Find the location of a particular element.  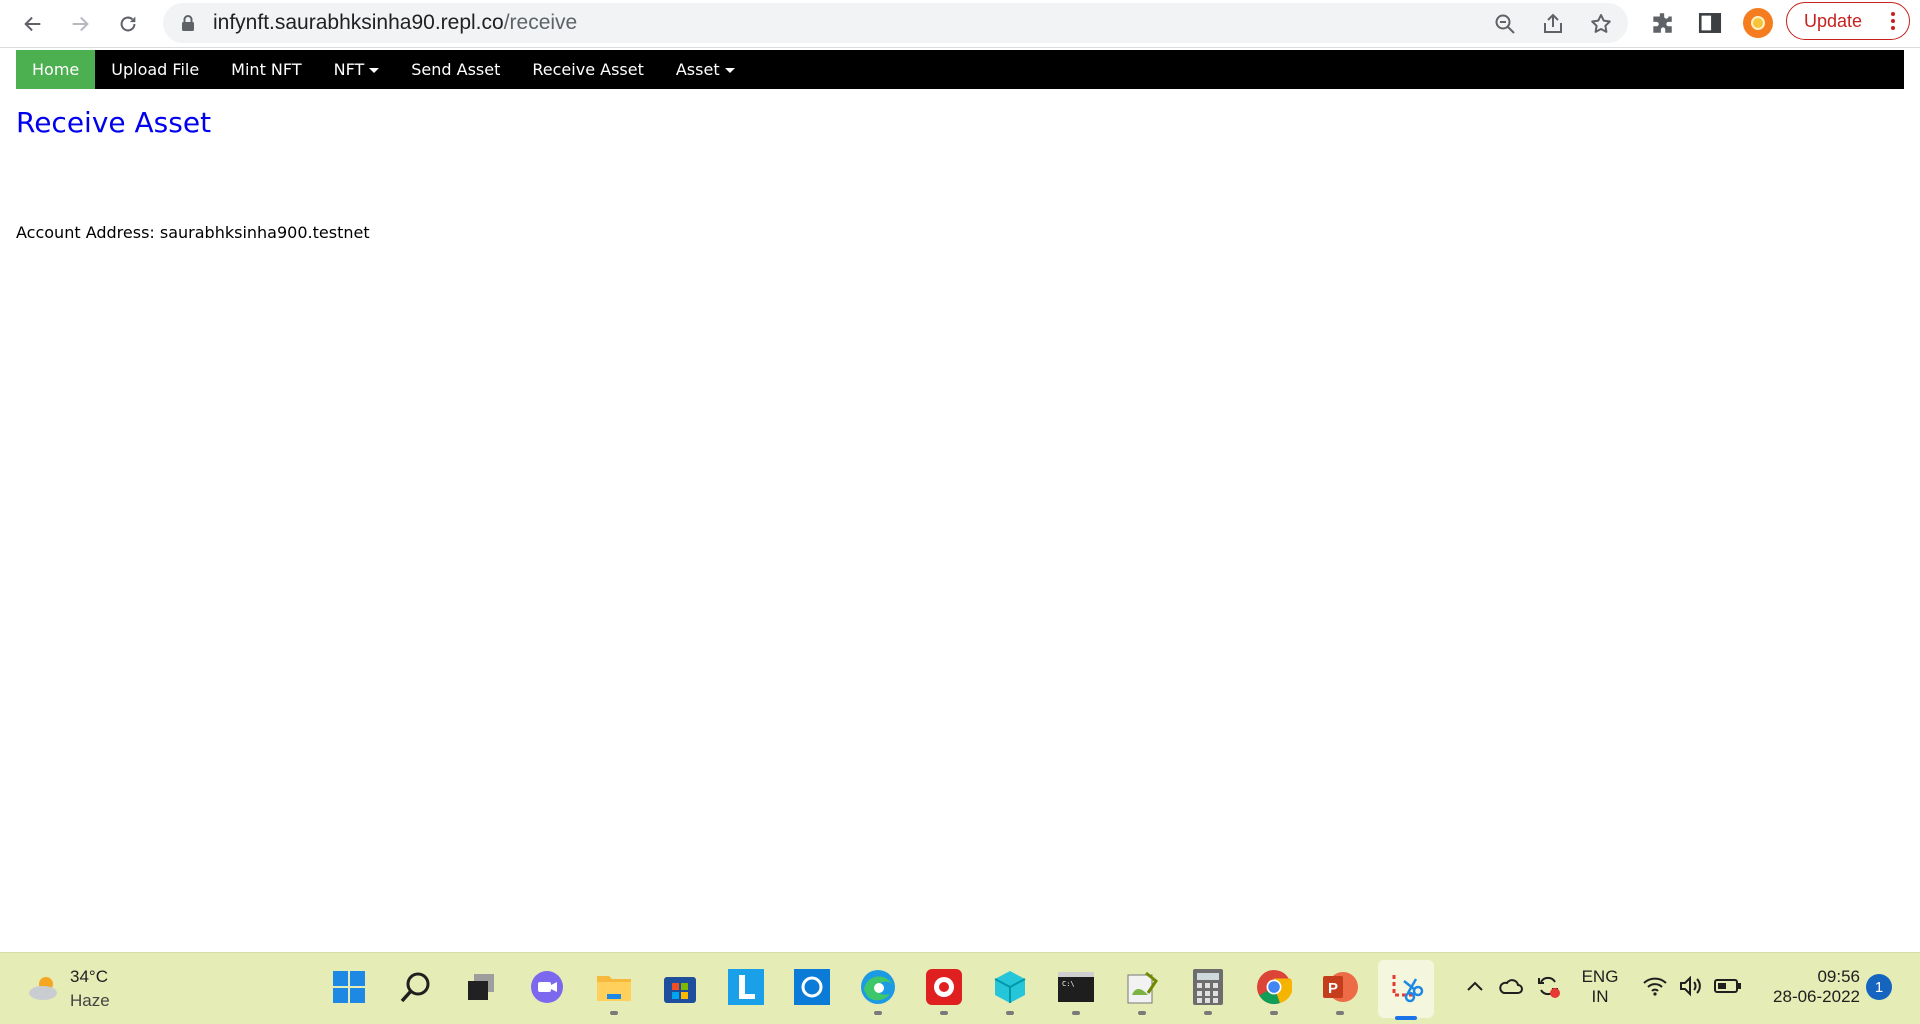

language-line1: ENG is located at coordinates (1600, 976).